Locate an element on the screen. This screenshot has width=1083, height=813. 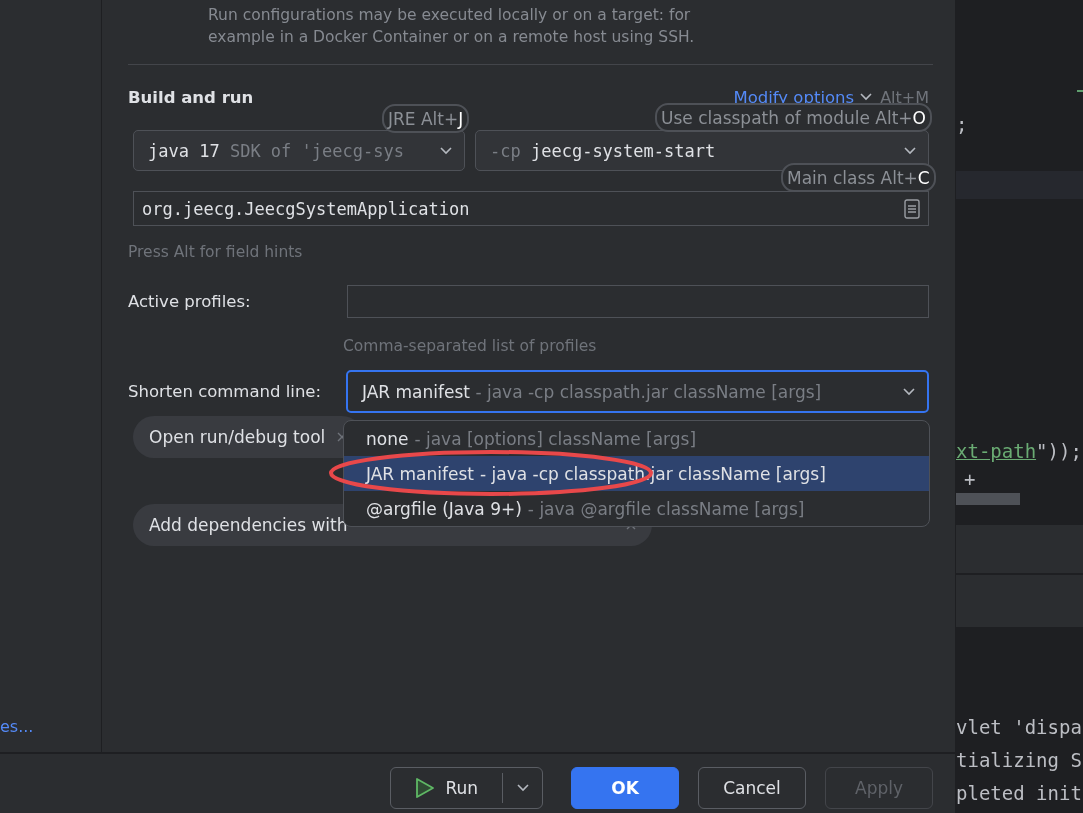
field-label: Shorten command line: is located at coordinates (225, 391).